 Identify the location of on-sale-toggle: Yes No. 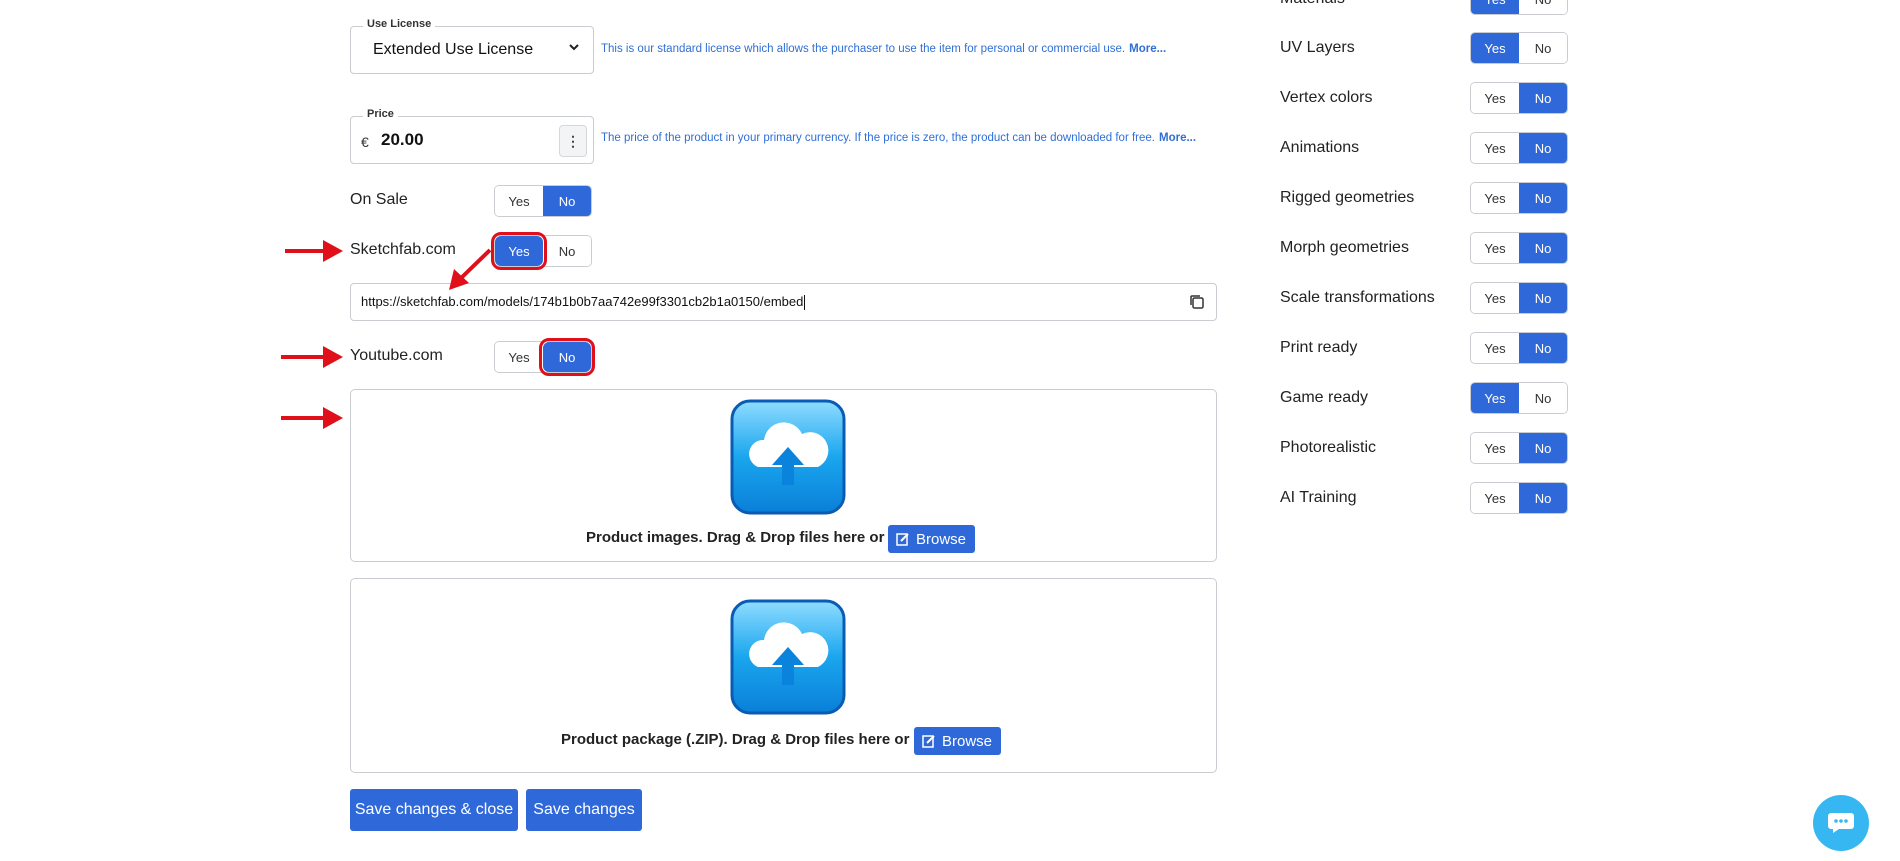
(543, 201).